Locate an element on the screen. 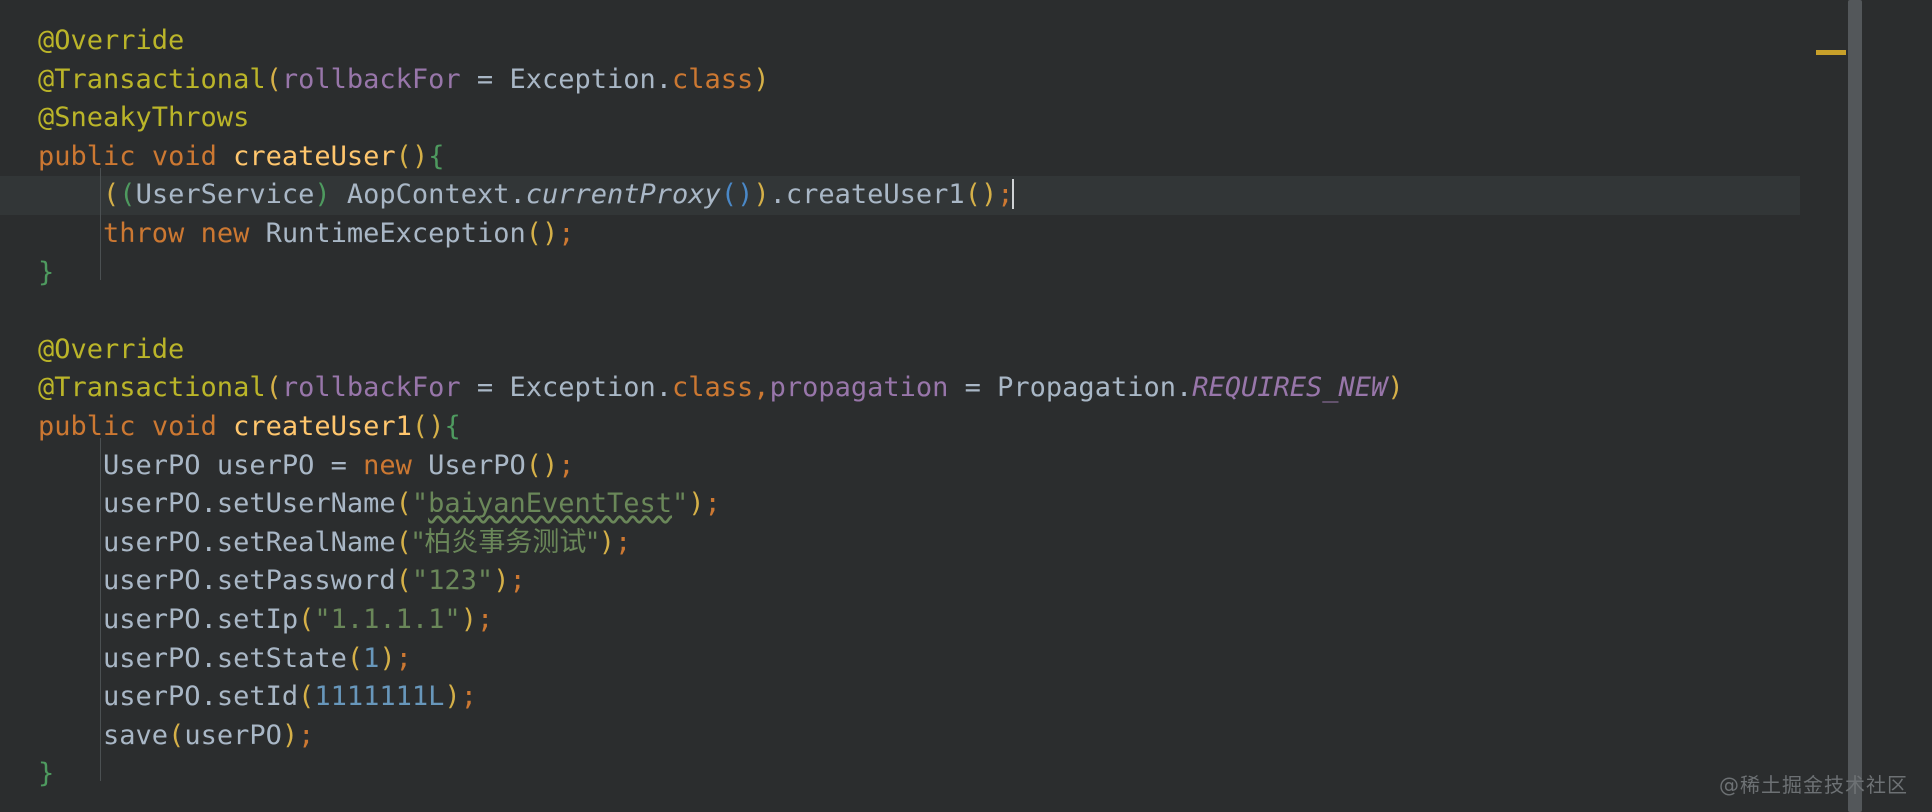  code-token: UserPO is located at coordinates (477, 465).